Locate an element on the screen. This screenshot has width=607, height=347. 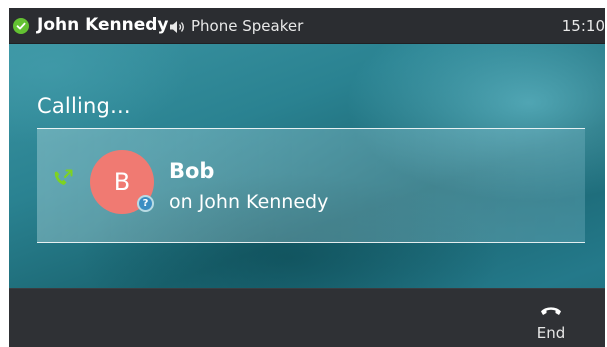
status-bar: John Kennedy Phone Speaker 15:10 is located at coordinates (307, 26).